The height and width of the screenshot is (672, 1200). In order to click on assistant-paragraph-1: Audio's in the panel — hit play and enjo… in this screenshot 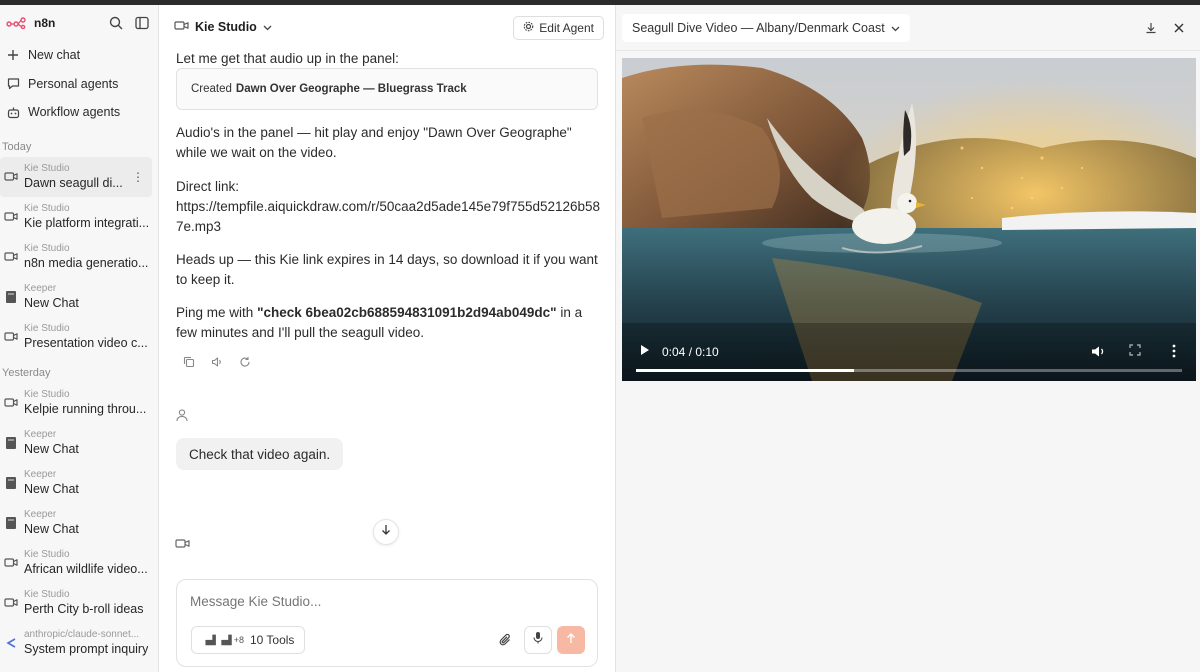, I will do `click(374, 142)`.